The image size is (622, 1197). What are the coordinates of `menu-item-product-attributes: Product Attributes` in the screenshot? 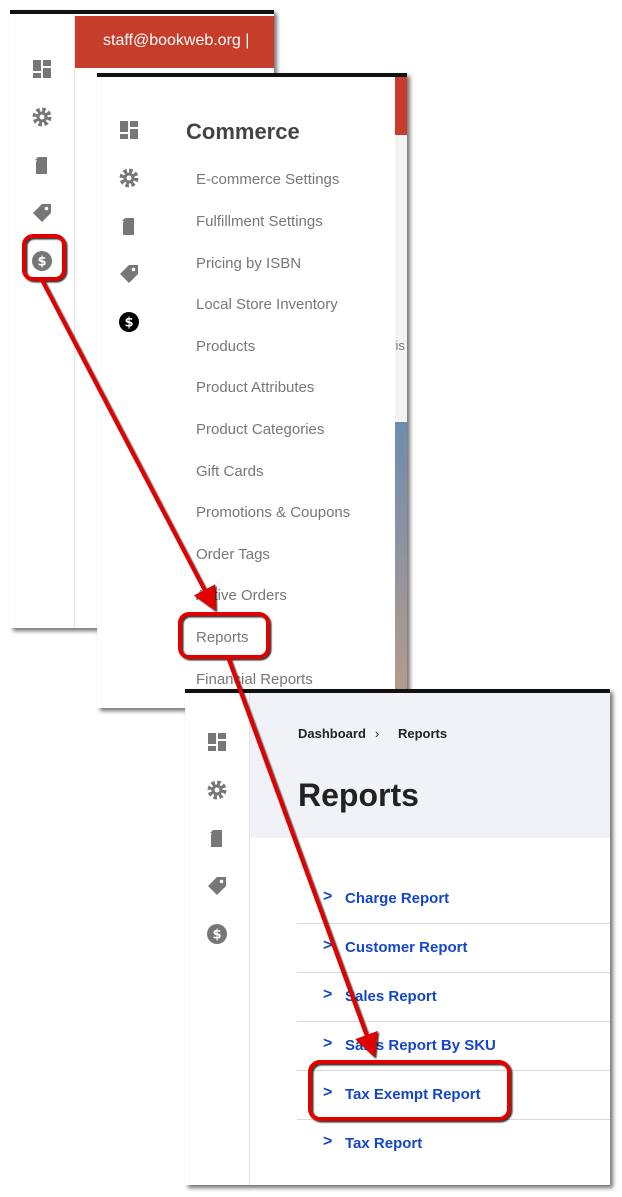 It's located at (255, 387).